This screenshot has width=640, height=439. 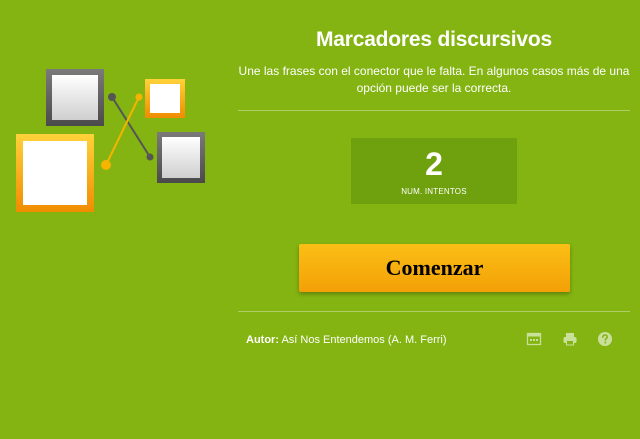 What do you see at coordinates (434, 311) in the screenshot?
I see `divider-bottom` at bounding box center [434, 311].